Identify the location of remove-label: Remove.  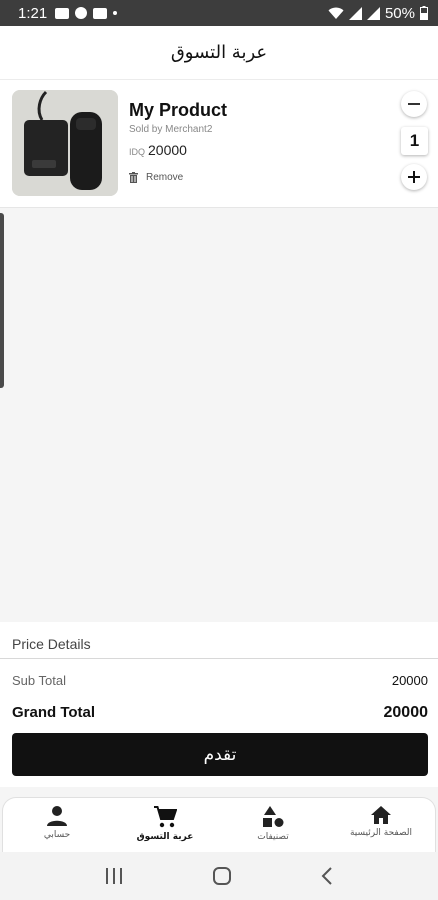
(165, 177).